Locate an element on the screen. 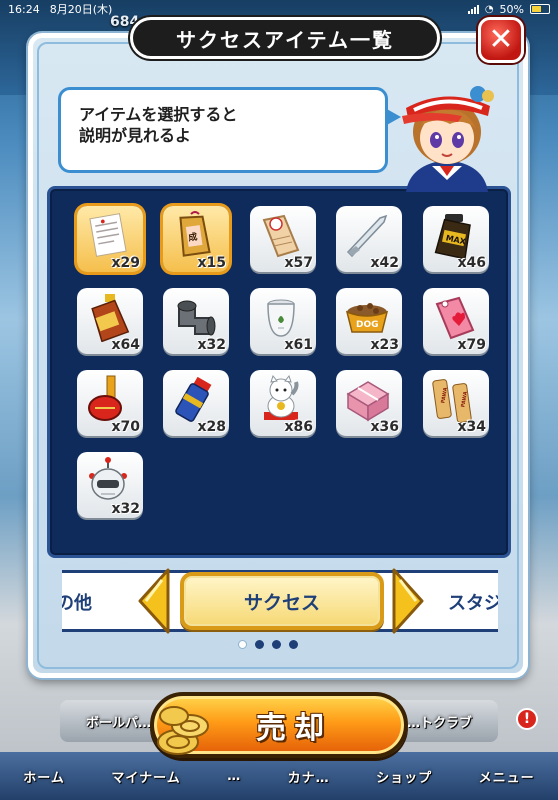 Image resolution: width=558 pixels, height=800 pixels. nav-home: ホーム is located at coordinates (44, 776).